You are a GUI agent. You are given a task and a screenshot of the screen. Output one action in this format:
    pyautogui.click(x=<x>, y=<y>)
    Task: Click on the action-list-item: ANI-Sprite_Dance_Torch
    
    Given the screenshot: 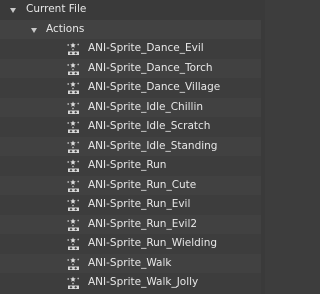 What is the action you would take?
    pyautogui.click(x=132, y=68)
    